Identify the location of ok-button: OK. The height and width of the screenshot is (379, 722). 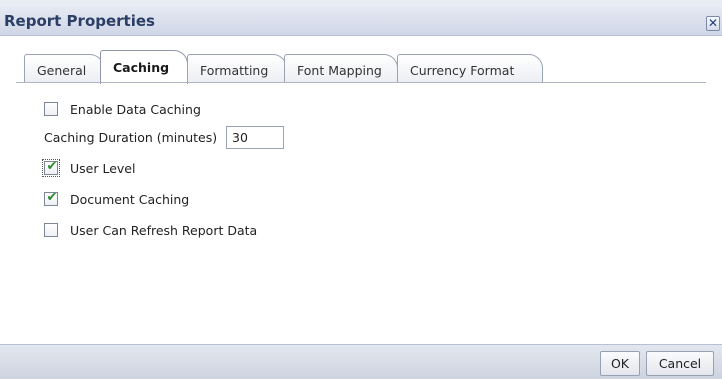
(620, 363).